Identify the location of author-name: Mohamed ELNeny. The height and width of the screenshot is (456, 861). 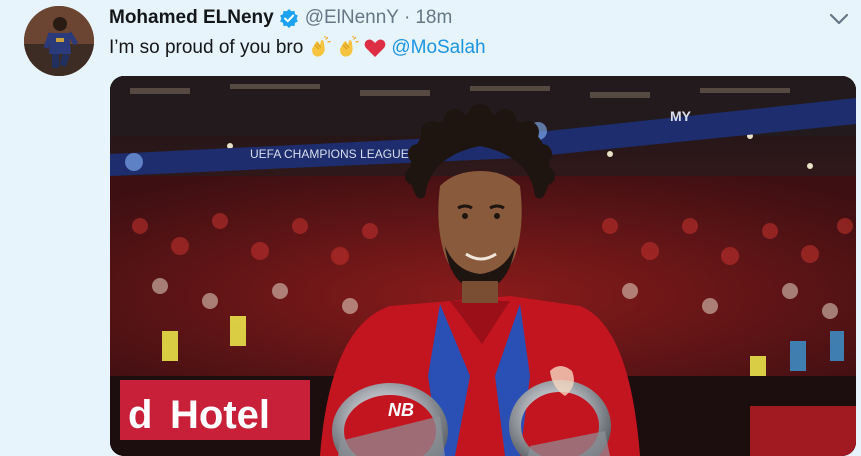
(191, 18).